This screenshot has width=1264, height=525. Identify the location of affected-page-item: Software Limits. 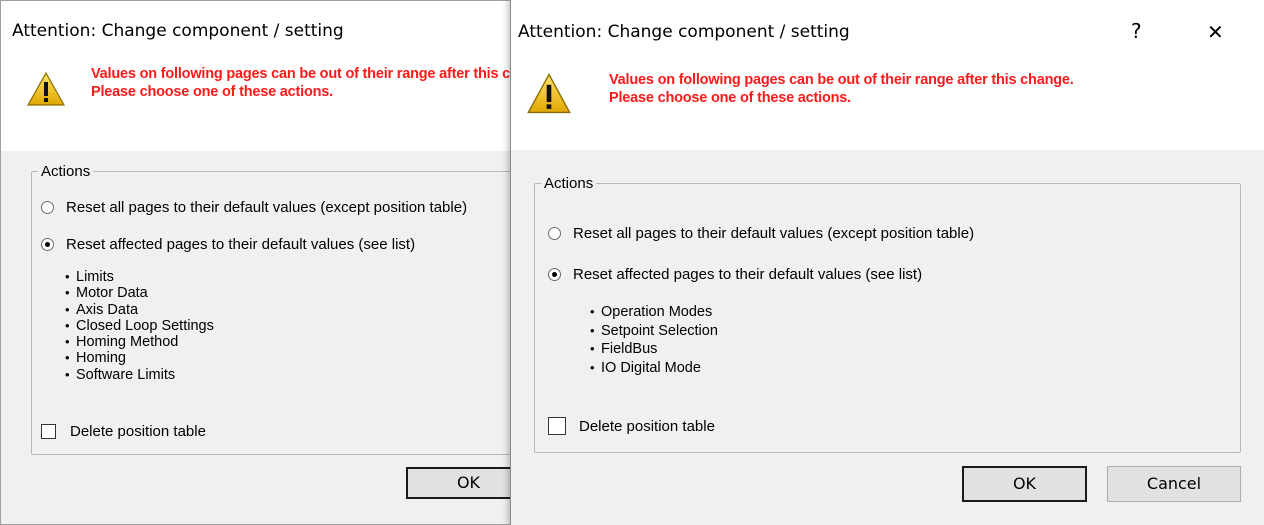
(139, 375).